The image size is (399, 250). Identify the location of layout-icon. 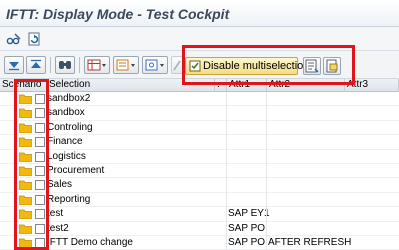
(97, 65).